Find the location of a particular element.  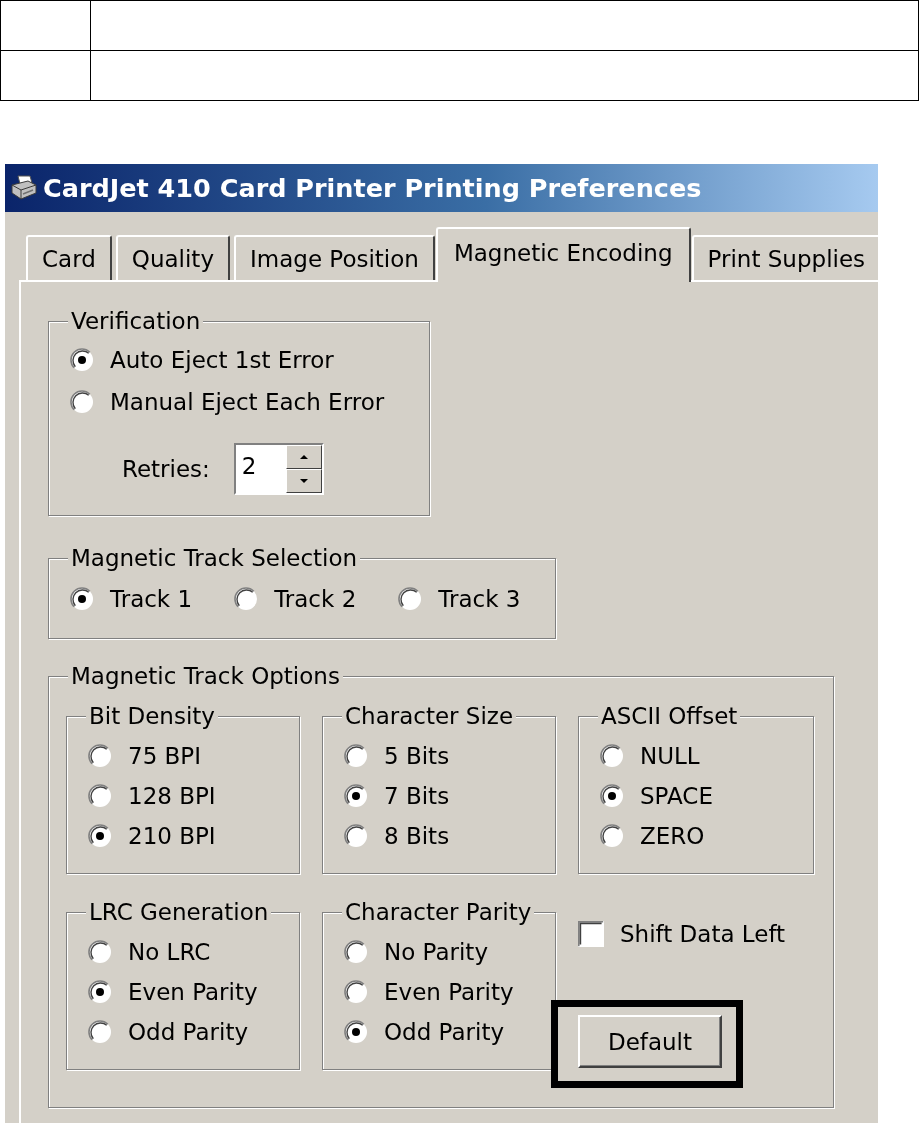

radio-option: No Parity is located at coordinates (449, 952).